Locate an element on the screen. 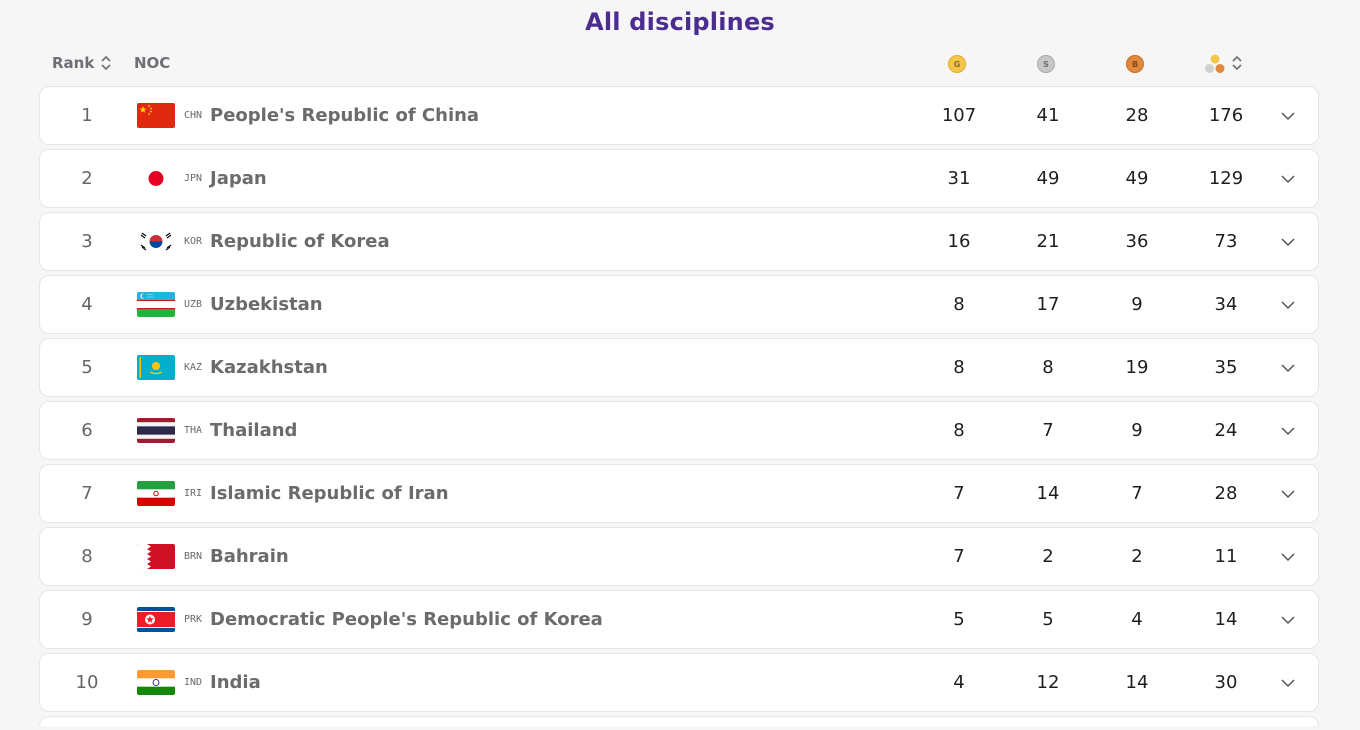 Image resolution: width=1360 pixels, height=730 pixels. noc-code: PRK is located at coordinates (193, 619).